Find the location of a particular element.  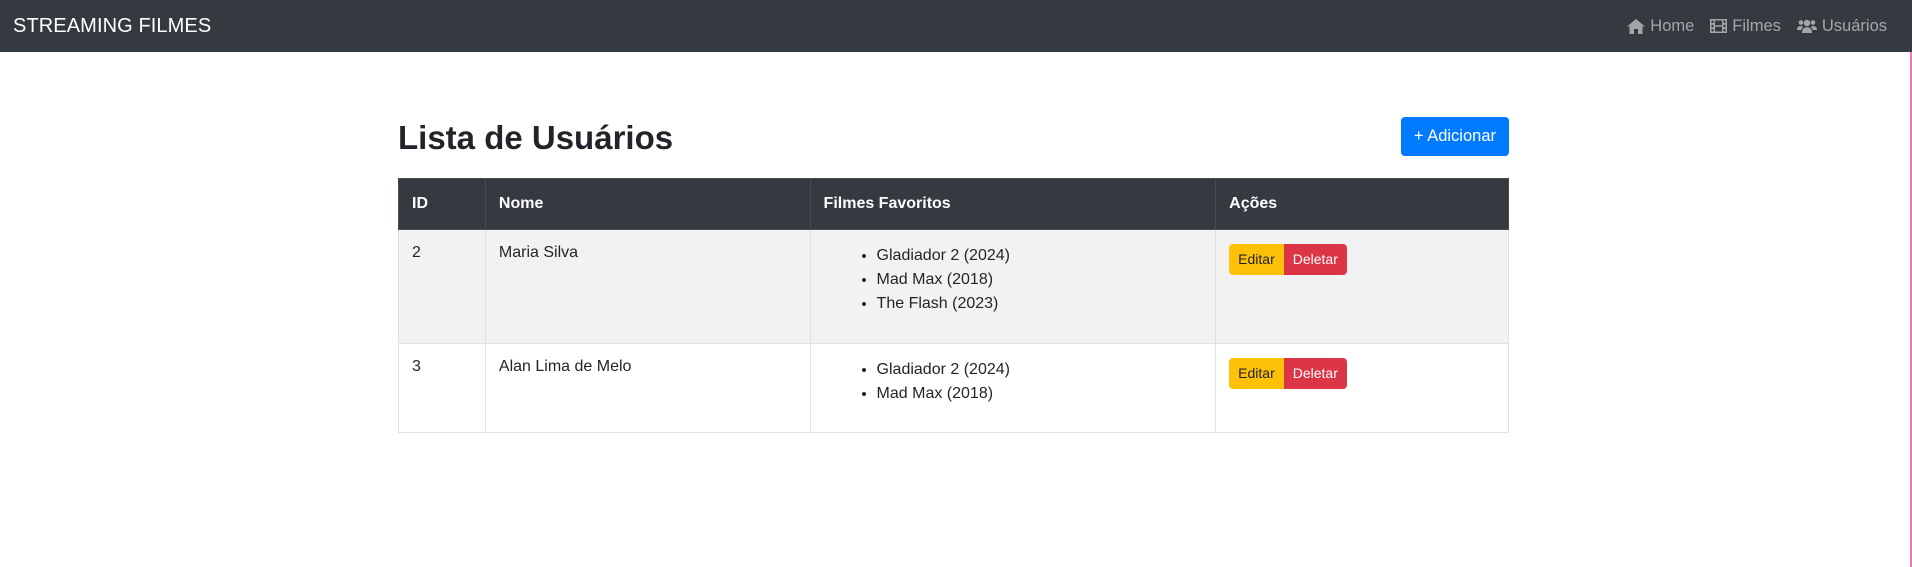

nav-link-home: Home is located at coordinates (1660, 26).